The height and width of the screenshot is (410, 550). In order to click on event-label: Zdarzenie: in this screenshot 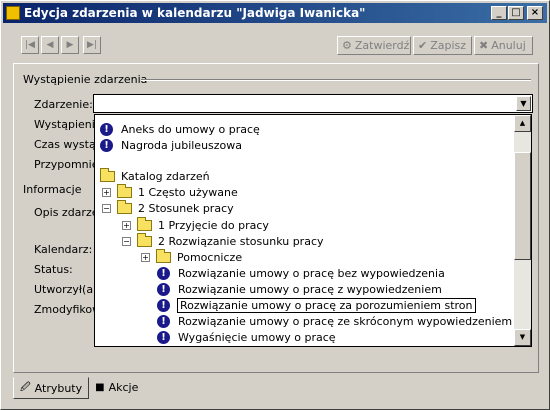, I will do `click(63, 104)`.